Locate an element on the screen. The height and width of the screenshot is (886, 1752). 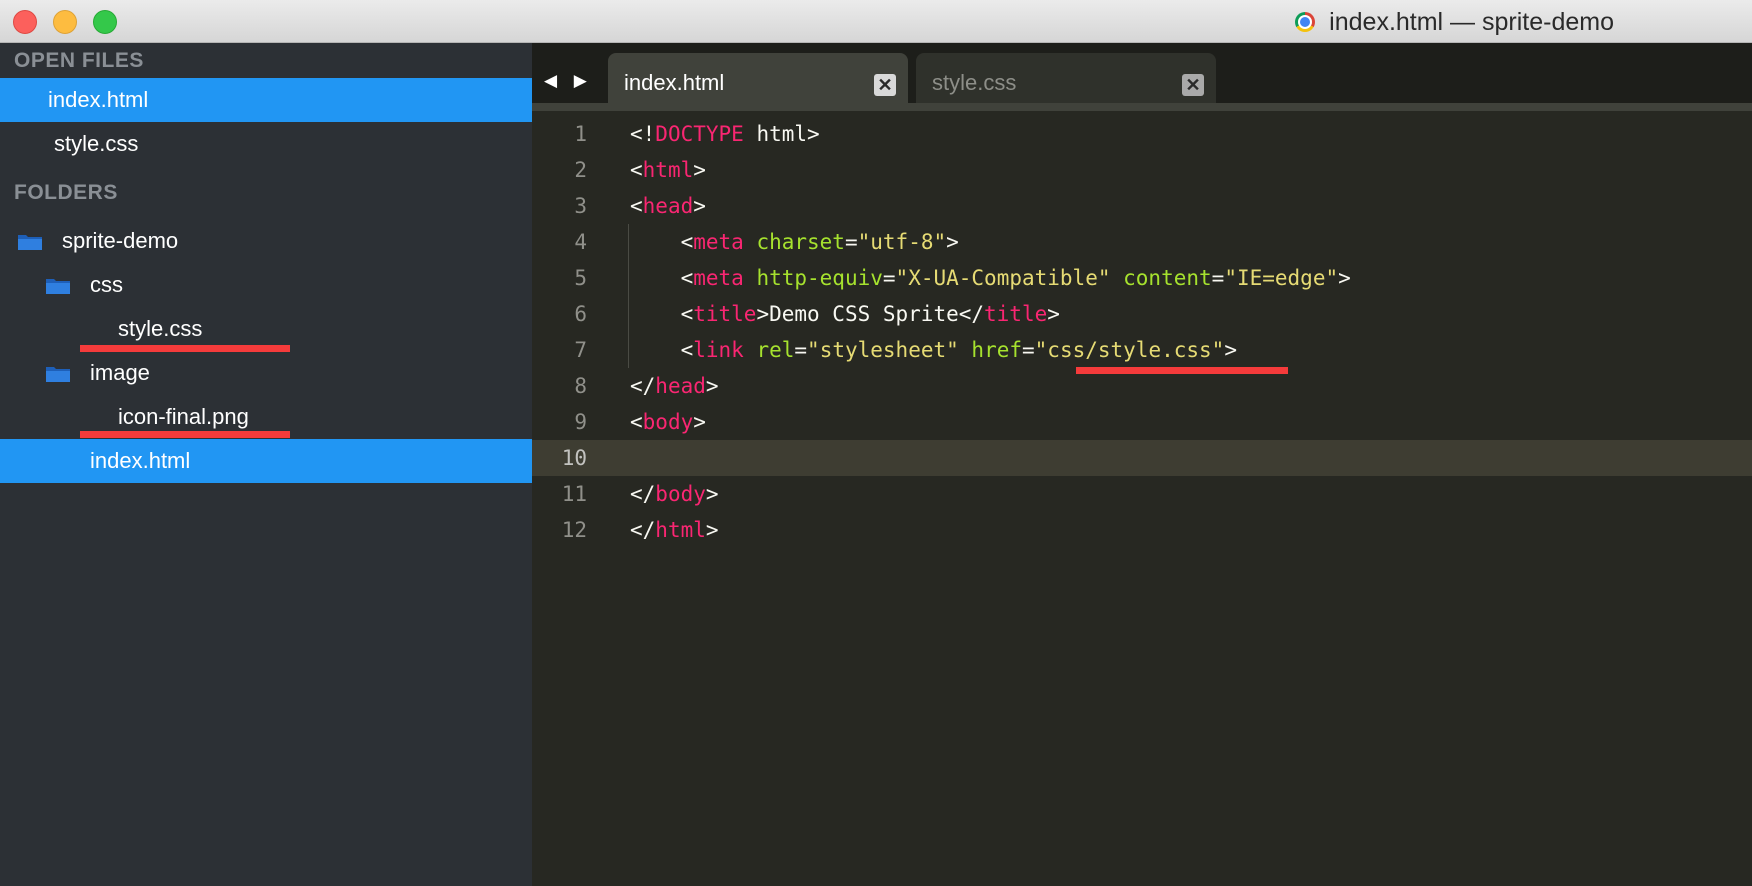
line-number: 7 is located at coordinates (580, 350).